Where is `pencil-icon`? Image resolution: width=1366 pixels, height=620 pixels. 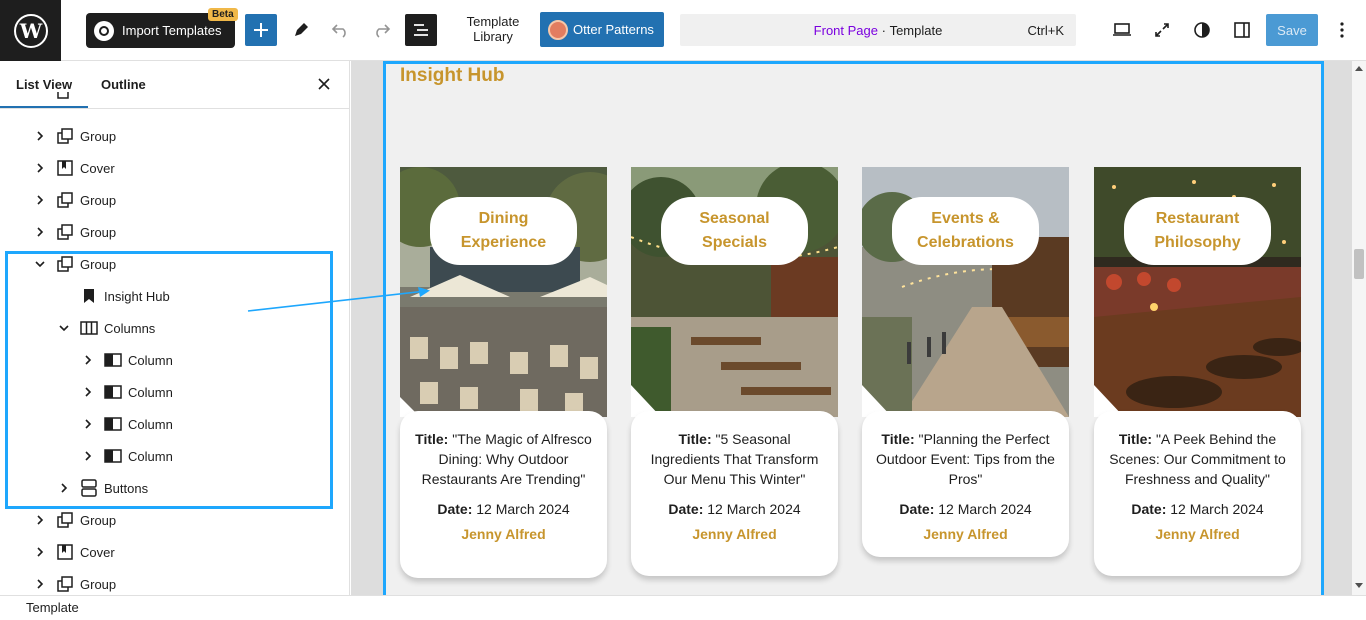 pencil-icon is located at coordinates (301, 29).